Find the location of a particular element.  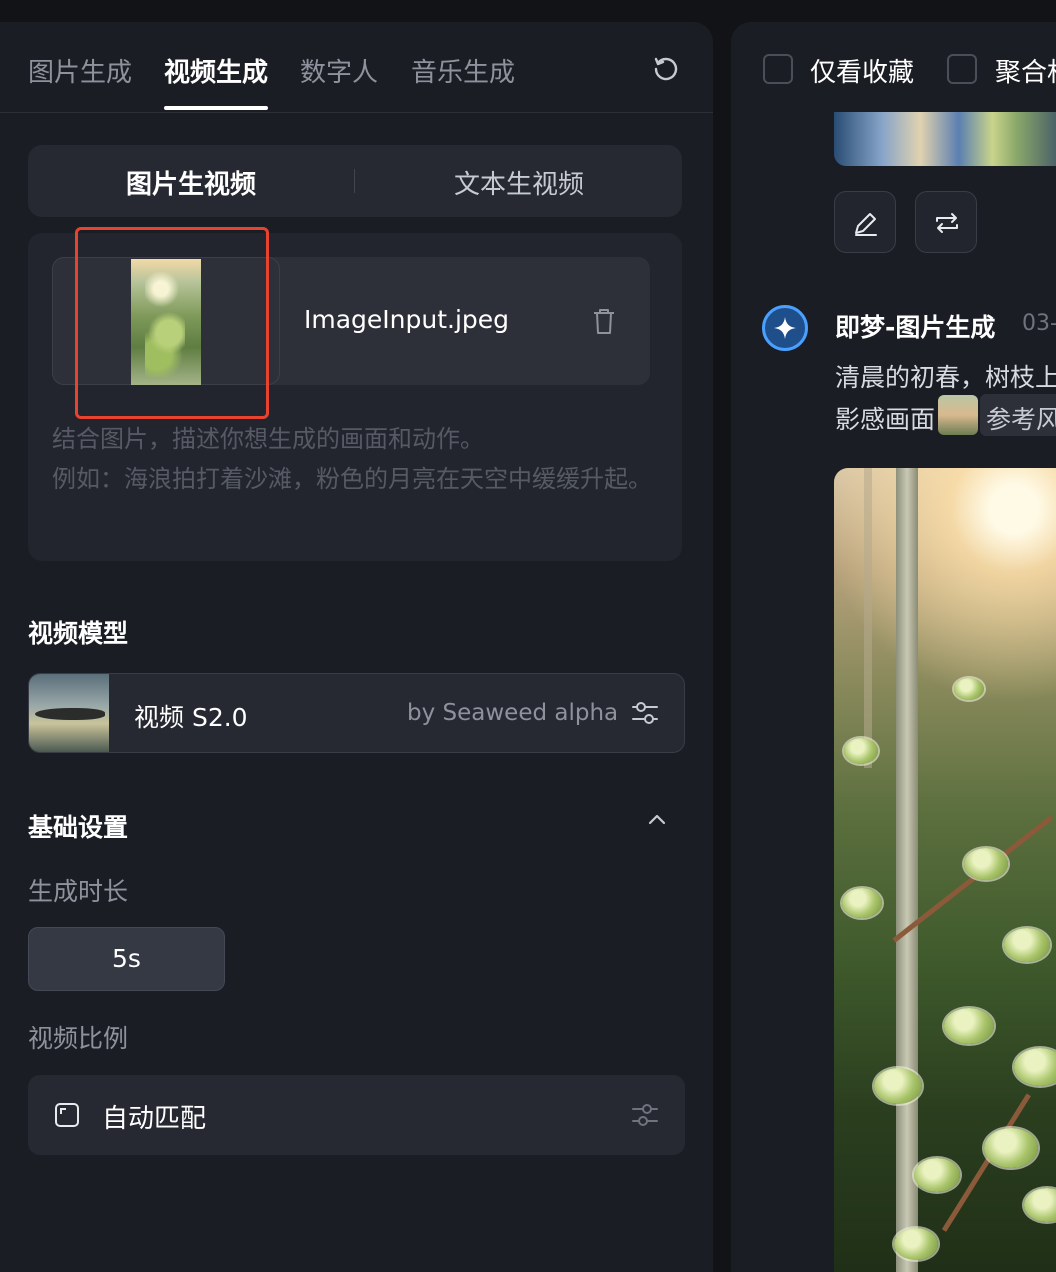

tab-music-generation: 音乐生成 is located at coordinates (463, 70).